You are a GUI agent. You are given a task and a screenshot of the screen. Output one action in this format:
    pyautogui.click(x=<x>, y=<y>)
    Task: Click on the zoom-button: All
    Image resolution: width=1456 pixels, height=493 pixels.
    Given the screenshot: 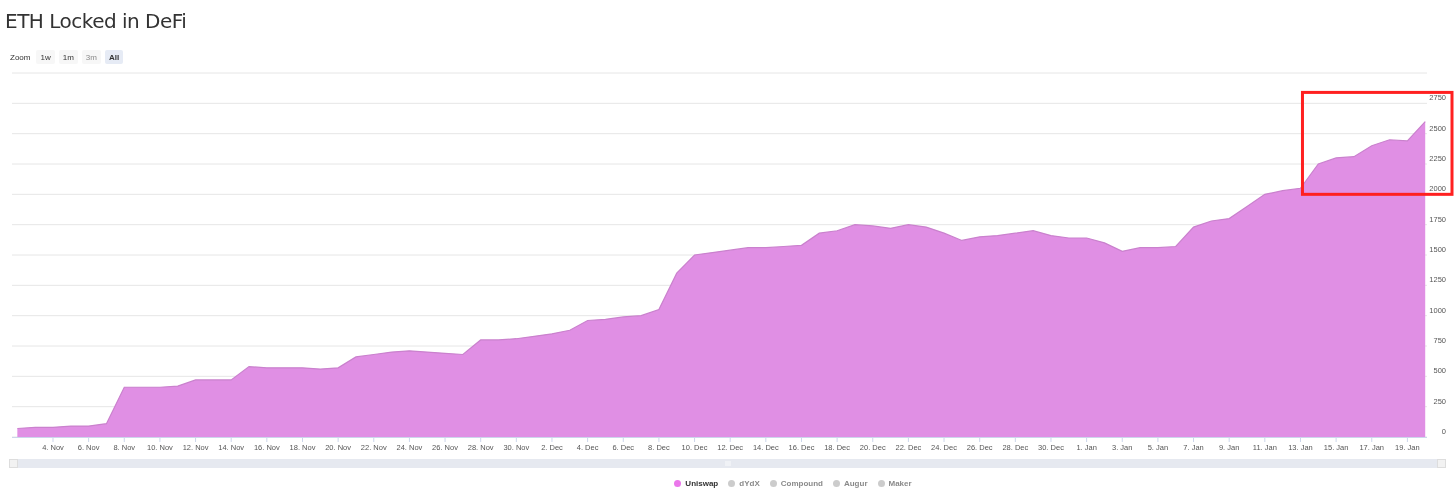 What is the action you would take?
    pyautogui.click(x=114, y=57)
    